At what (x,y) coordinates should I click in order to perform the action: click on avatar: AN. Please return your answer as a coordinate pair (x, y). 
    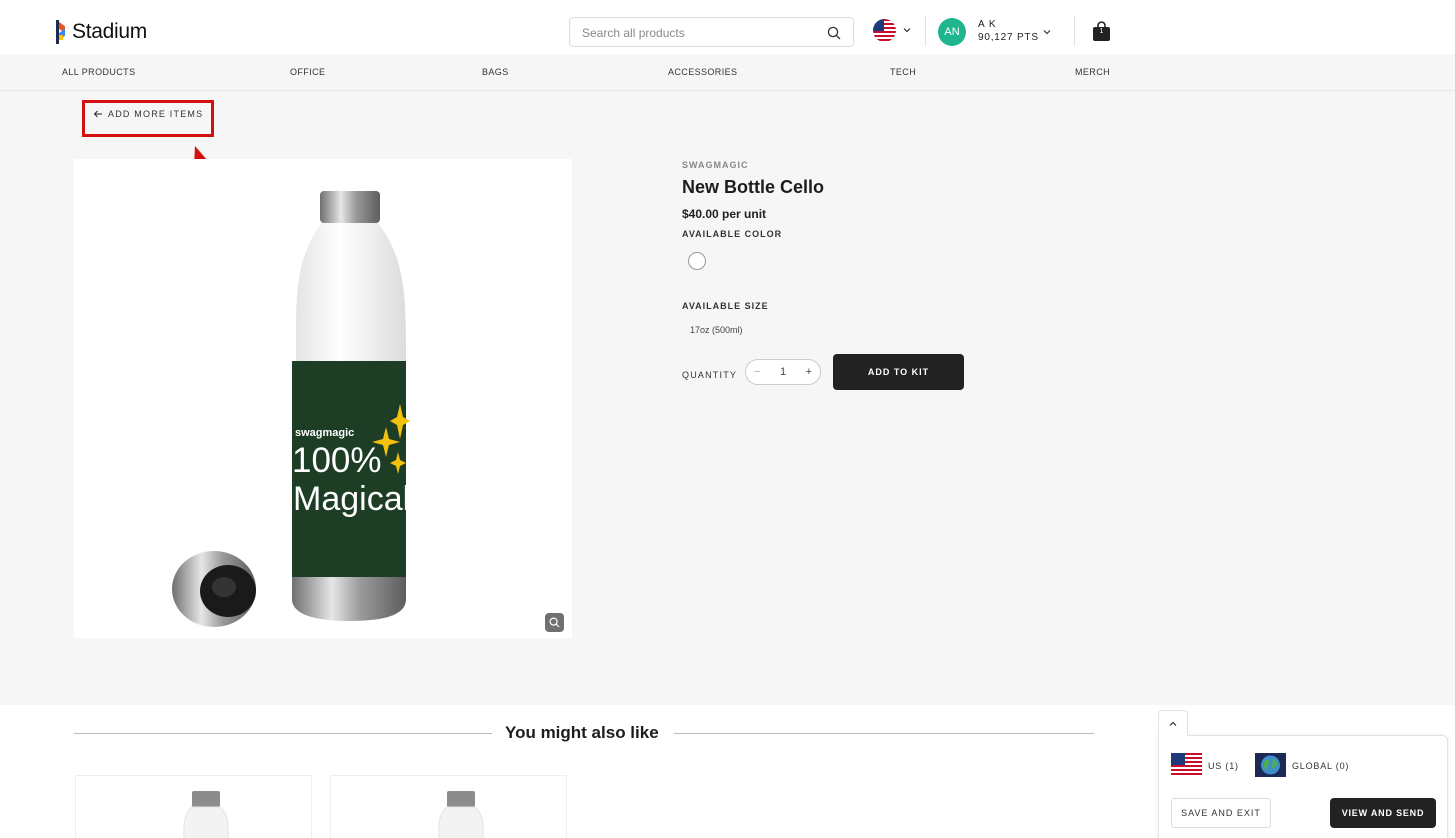
    Looking at the image, I should click on (952, 32).